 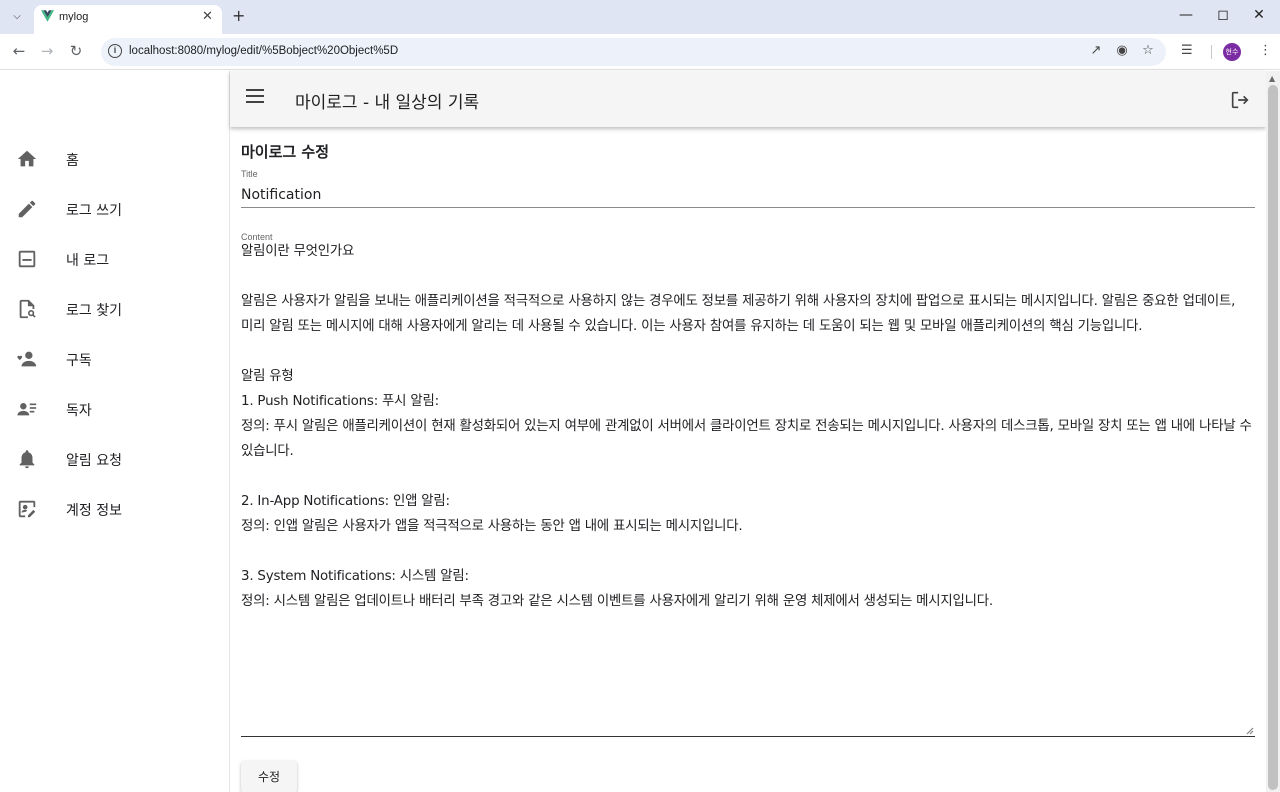 What do you see at coordinates (1122, 50) in the screenshot?
I see `eye-icon: ◉` at bounding box center [1122, 50].